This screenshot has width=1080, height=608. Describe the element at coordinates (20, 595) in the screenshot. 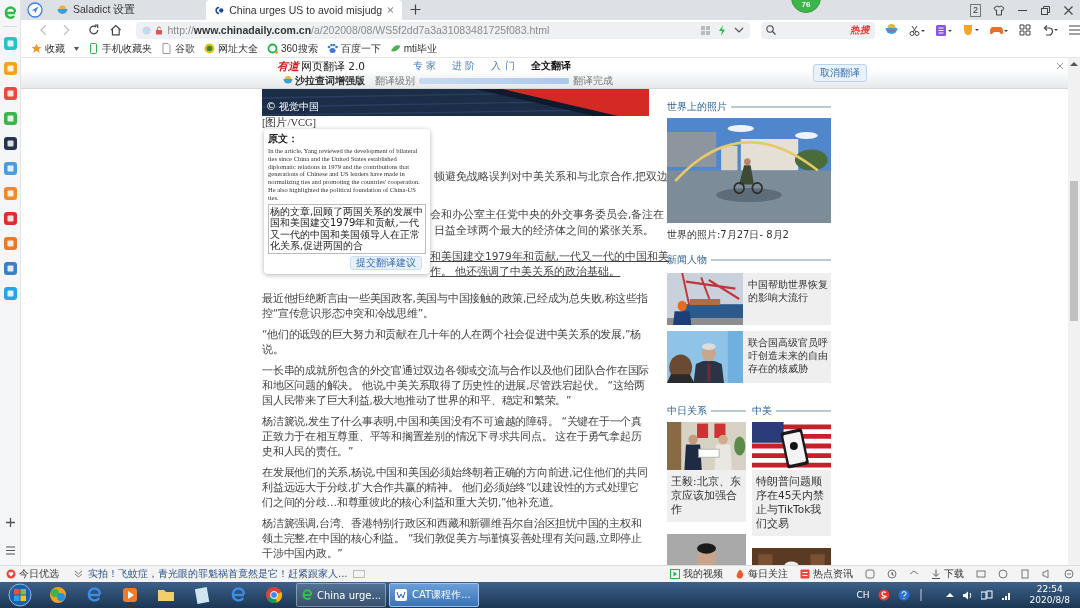

I see `start-button-icon` at that location.